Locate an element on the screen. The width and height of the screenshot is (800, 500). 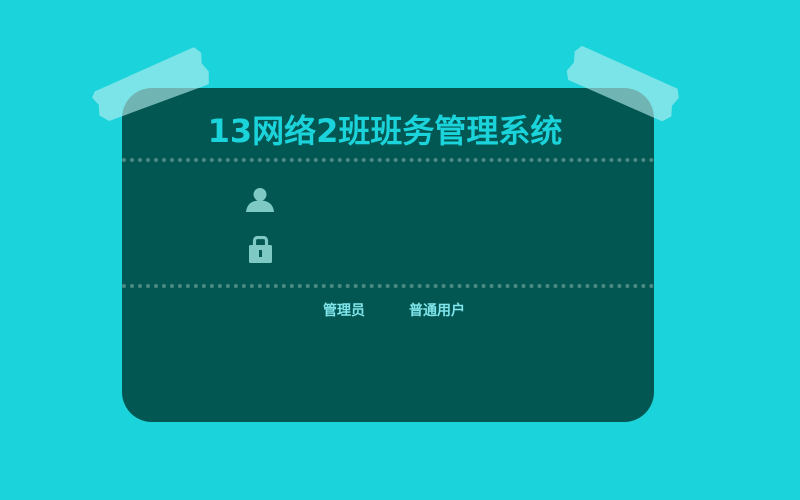
divider-bottom is located at coordinates (388, 286).